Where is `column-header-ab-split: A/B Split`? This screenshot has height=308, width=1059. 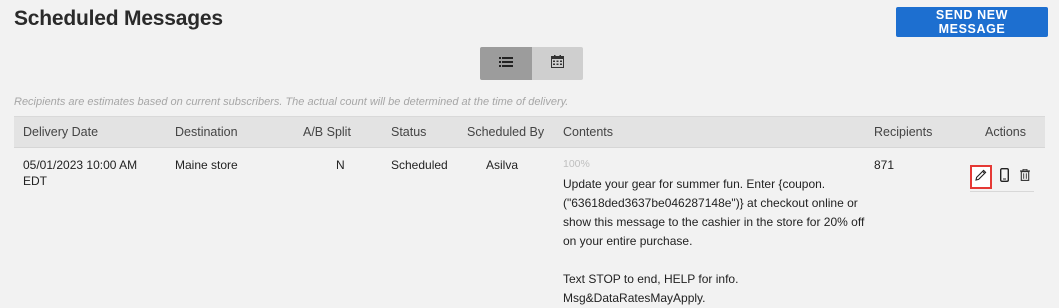 column-header-ab-split: A/B Split is located at coordinates (327, 132).